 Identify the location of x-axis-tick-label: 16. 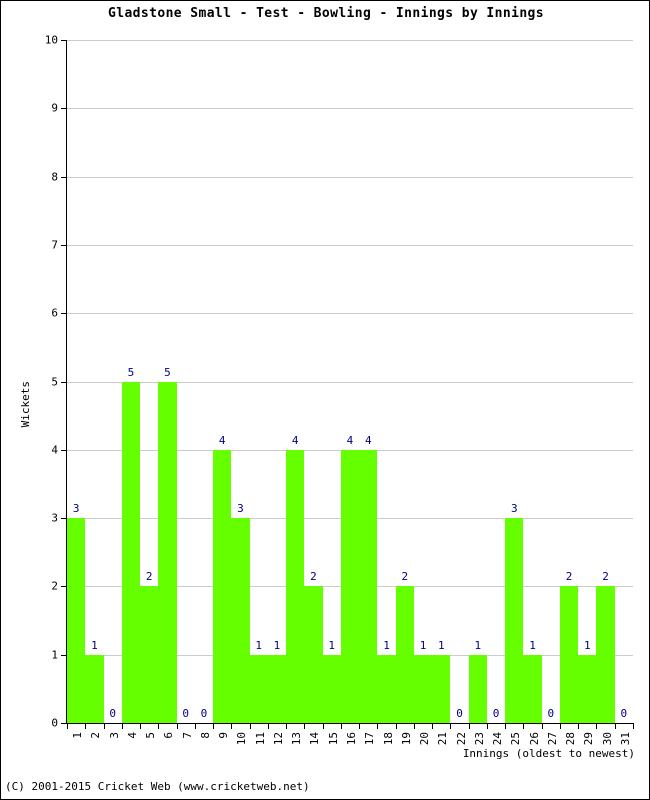
(351, 739).